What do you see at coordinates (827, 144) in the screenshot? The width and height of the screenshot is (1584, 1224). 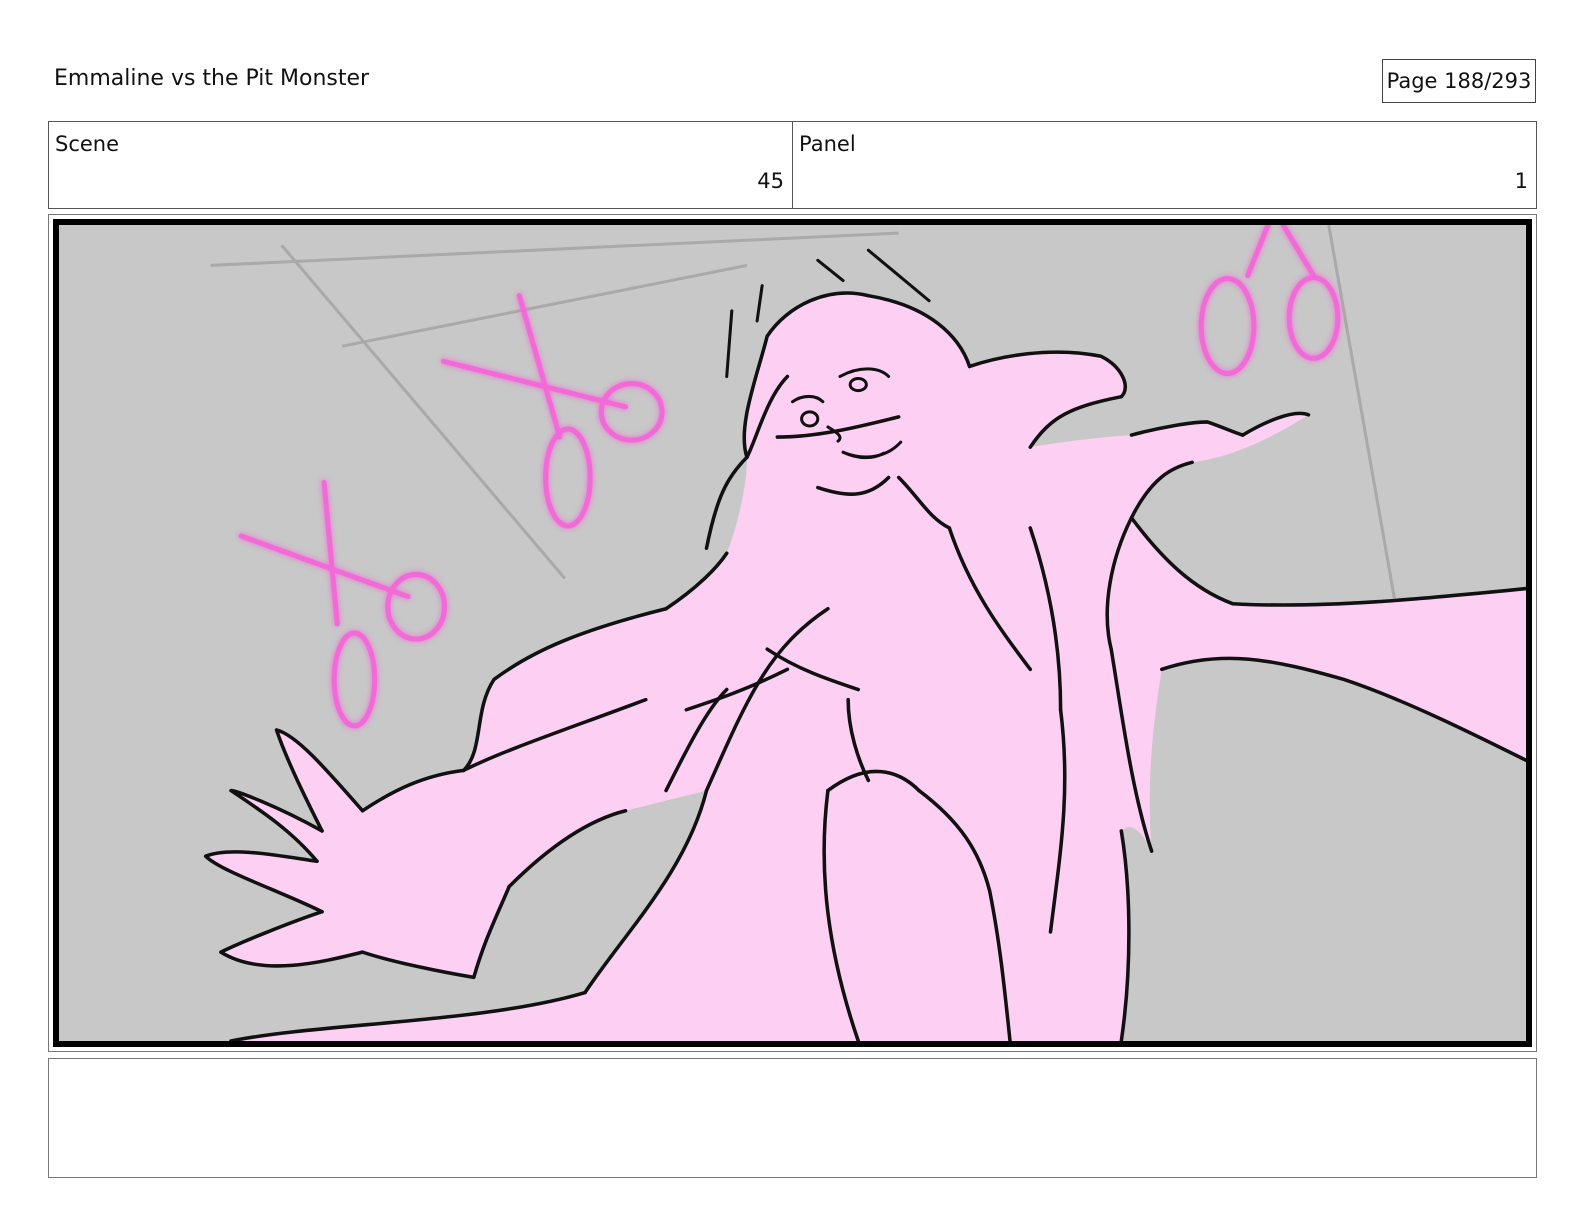 I see `panel-label: Panel` at bounding box center [827, 144].